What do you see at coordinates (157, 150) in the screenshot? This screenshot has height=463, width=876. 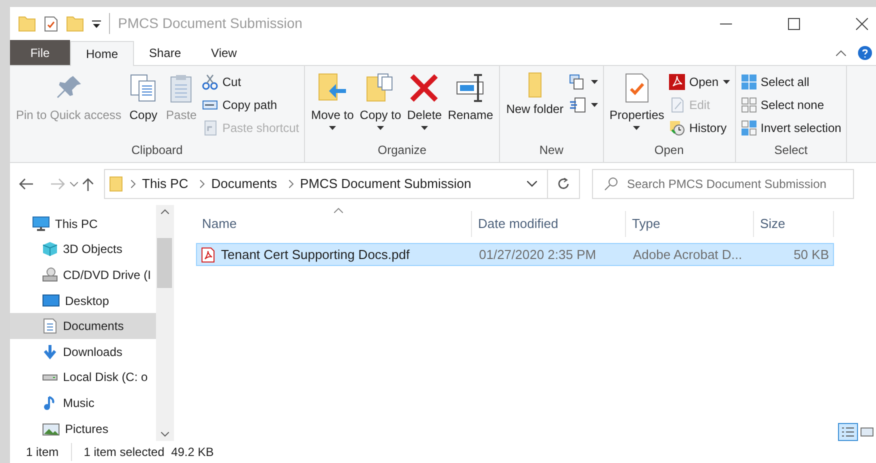 I see `group-label: Clipboard` at bounding box center [157, 150].